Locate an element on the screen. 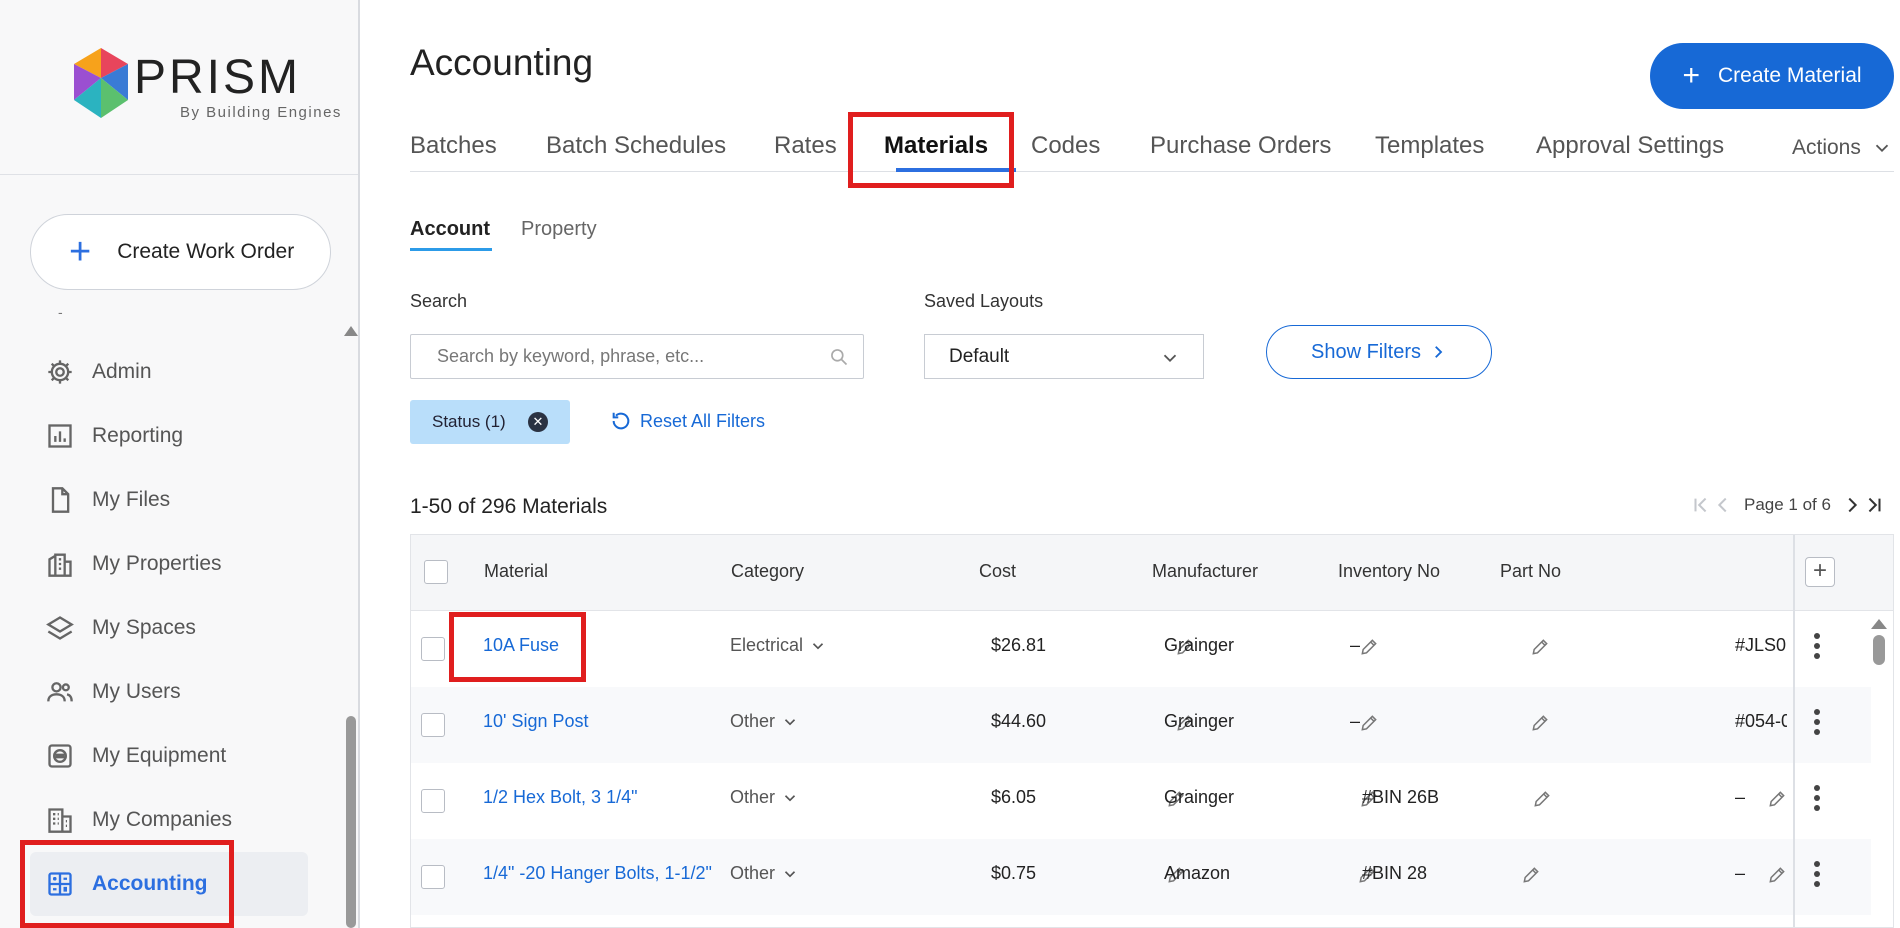 This screenshot has width=1900, height=928. tab-approval-settings: Approval Settings is located at coordinates (1630, 146).